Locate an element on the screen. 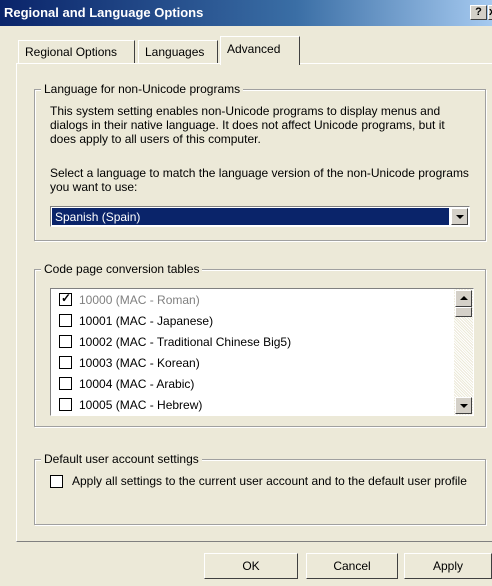 The height and width of the screenshot is (586, 492). list-item-label: 10005 (MAC - Hebrew) is located at coordinates (141, 405).